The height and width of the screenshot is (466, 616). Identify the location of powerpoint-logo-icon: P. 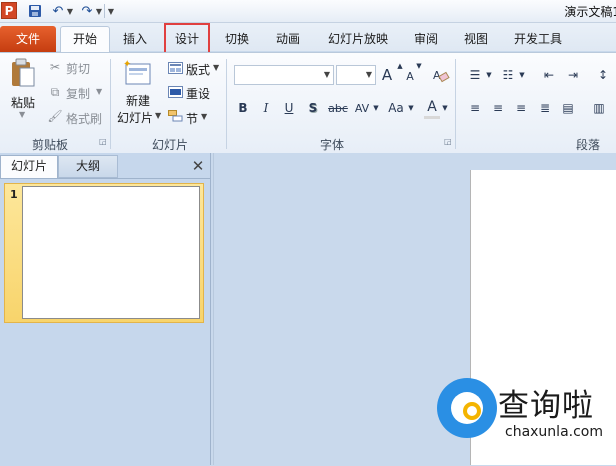
(9, 10).